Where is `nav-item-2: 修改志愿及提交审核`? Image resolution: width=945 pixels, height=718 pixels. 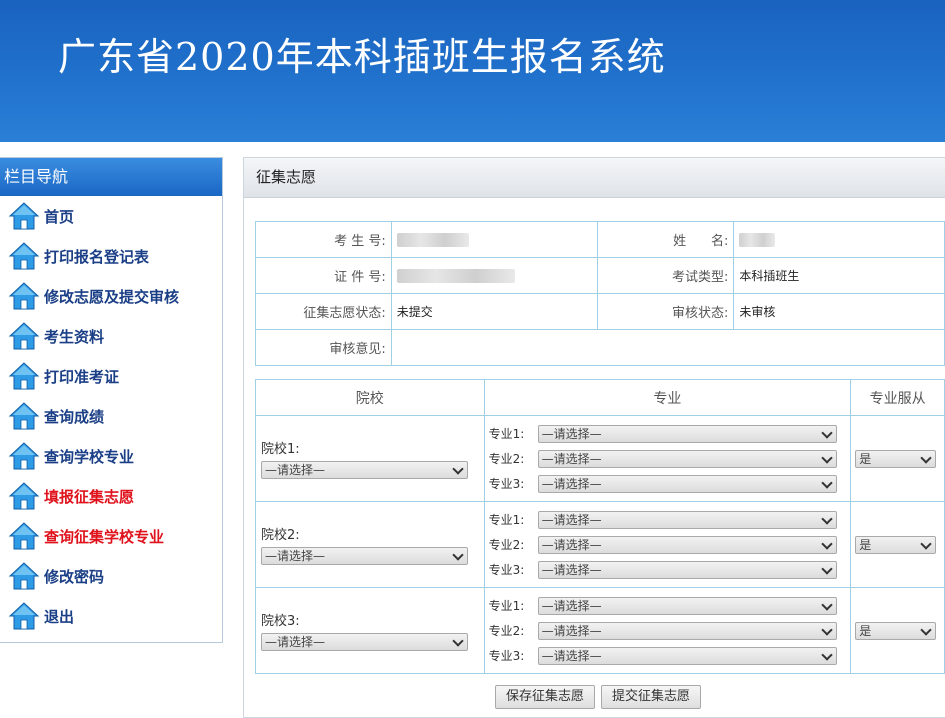 nav-item-2: 修改志愿及提交审核 is located at coordinates (111, 296).